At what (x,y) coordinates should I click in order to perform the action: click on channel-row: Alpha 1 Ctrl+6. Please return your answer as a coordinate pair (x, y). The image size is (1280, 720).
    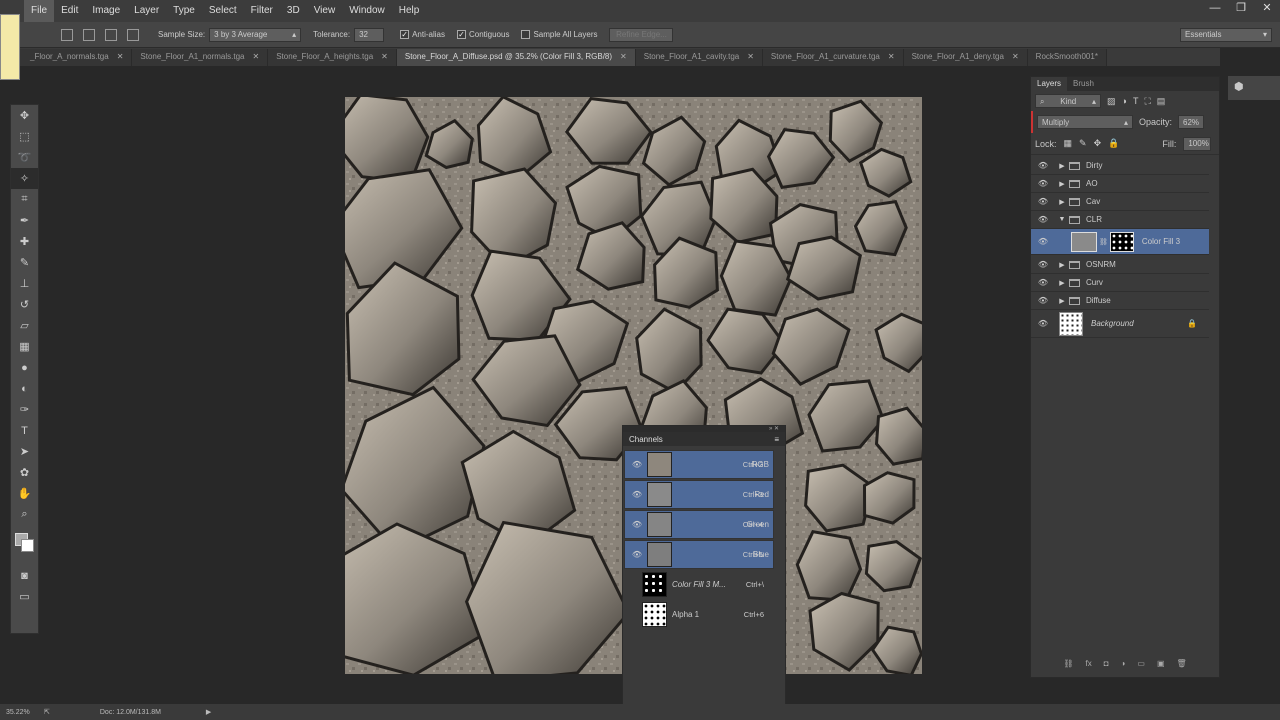
    Looking at the image, I should click on (699, 614).